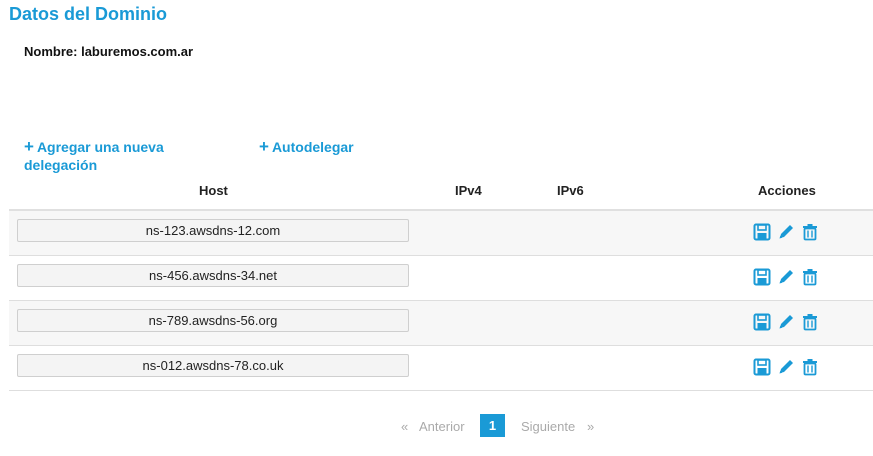 This screenshot has width=873, height=456. What do you see at coordinates (137, 51) in the screenshot?
I see `domain-name-value: laburemos.com.ar` at bounding box center [137, 51].